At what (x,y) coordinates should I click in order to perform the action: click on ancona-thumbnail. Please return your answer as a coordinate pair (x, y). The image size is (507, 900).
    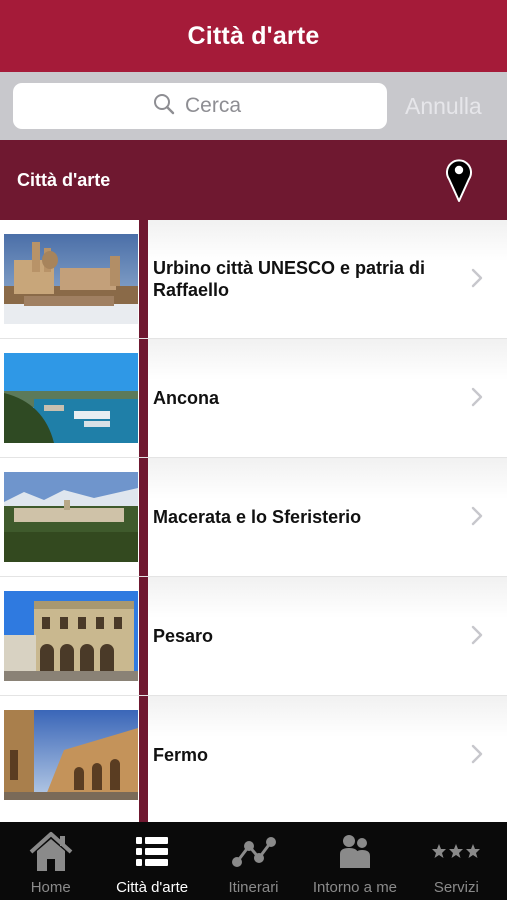
    Looking at the image, I should click on (71, 398).